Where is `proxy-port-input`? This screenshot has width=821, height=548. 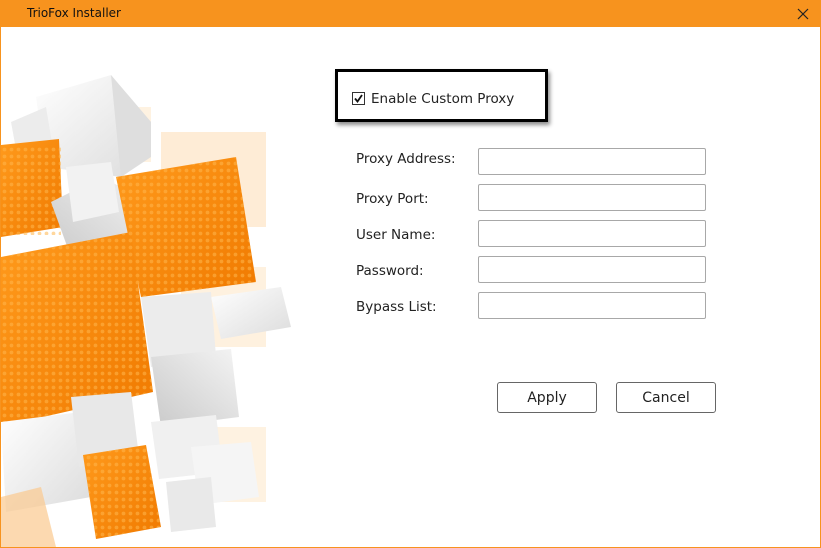
proxy-port-input is located at coordinates (592, 197).